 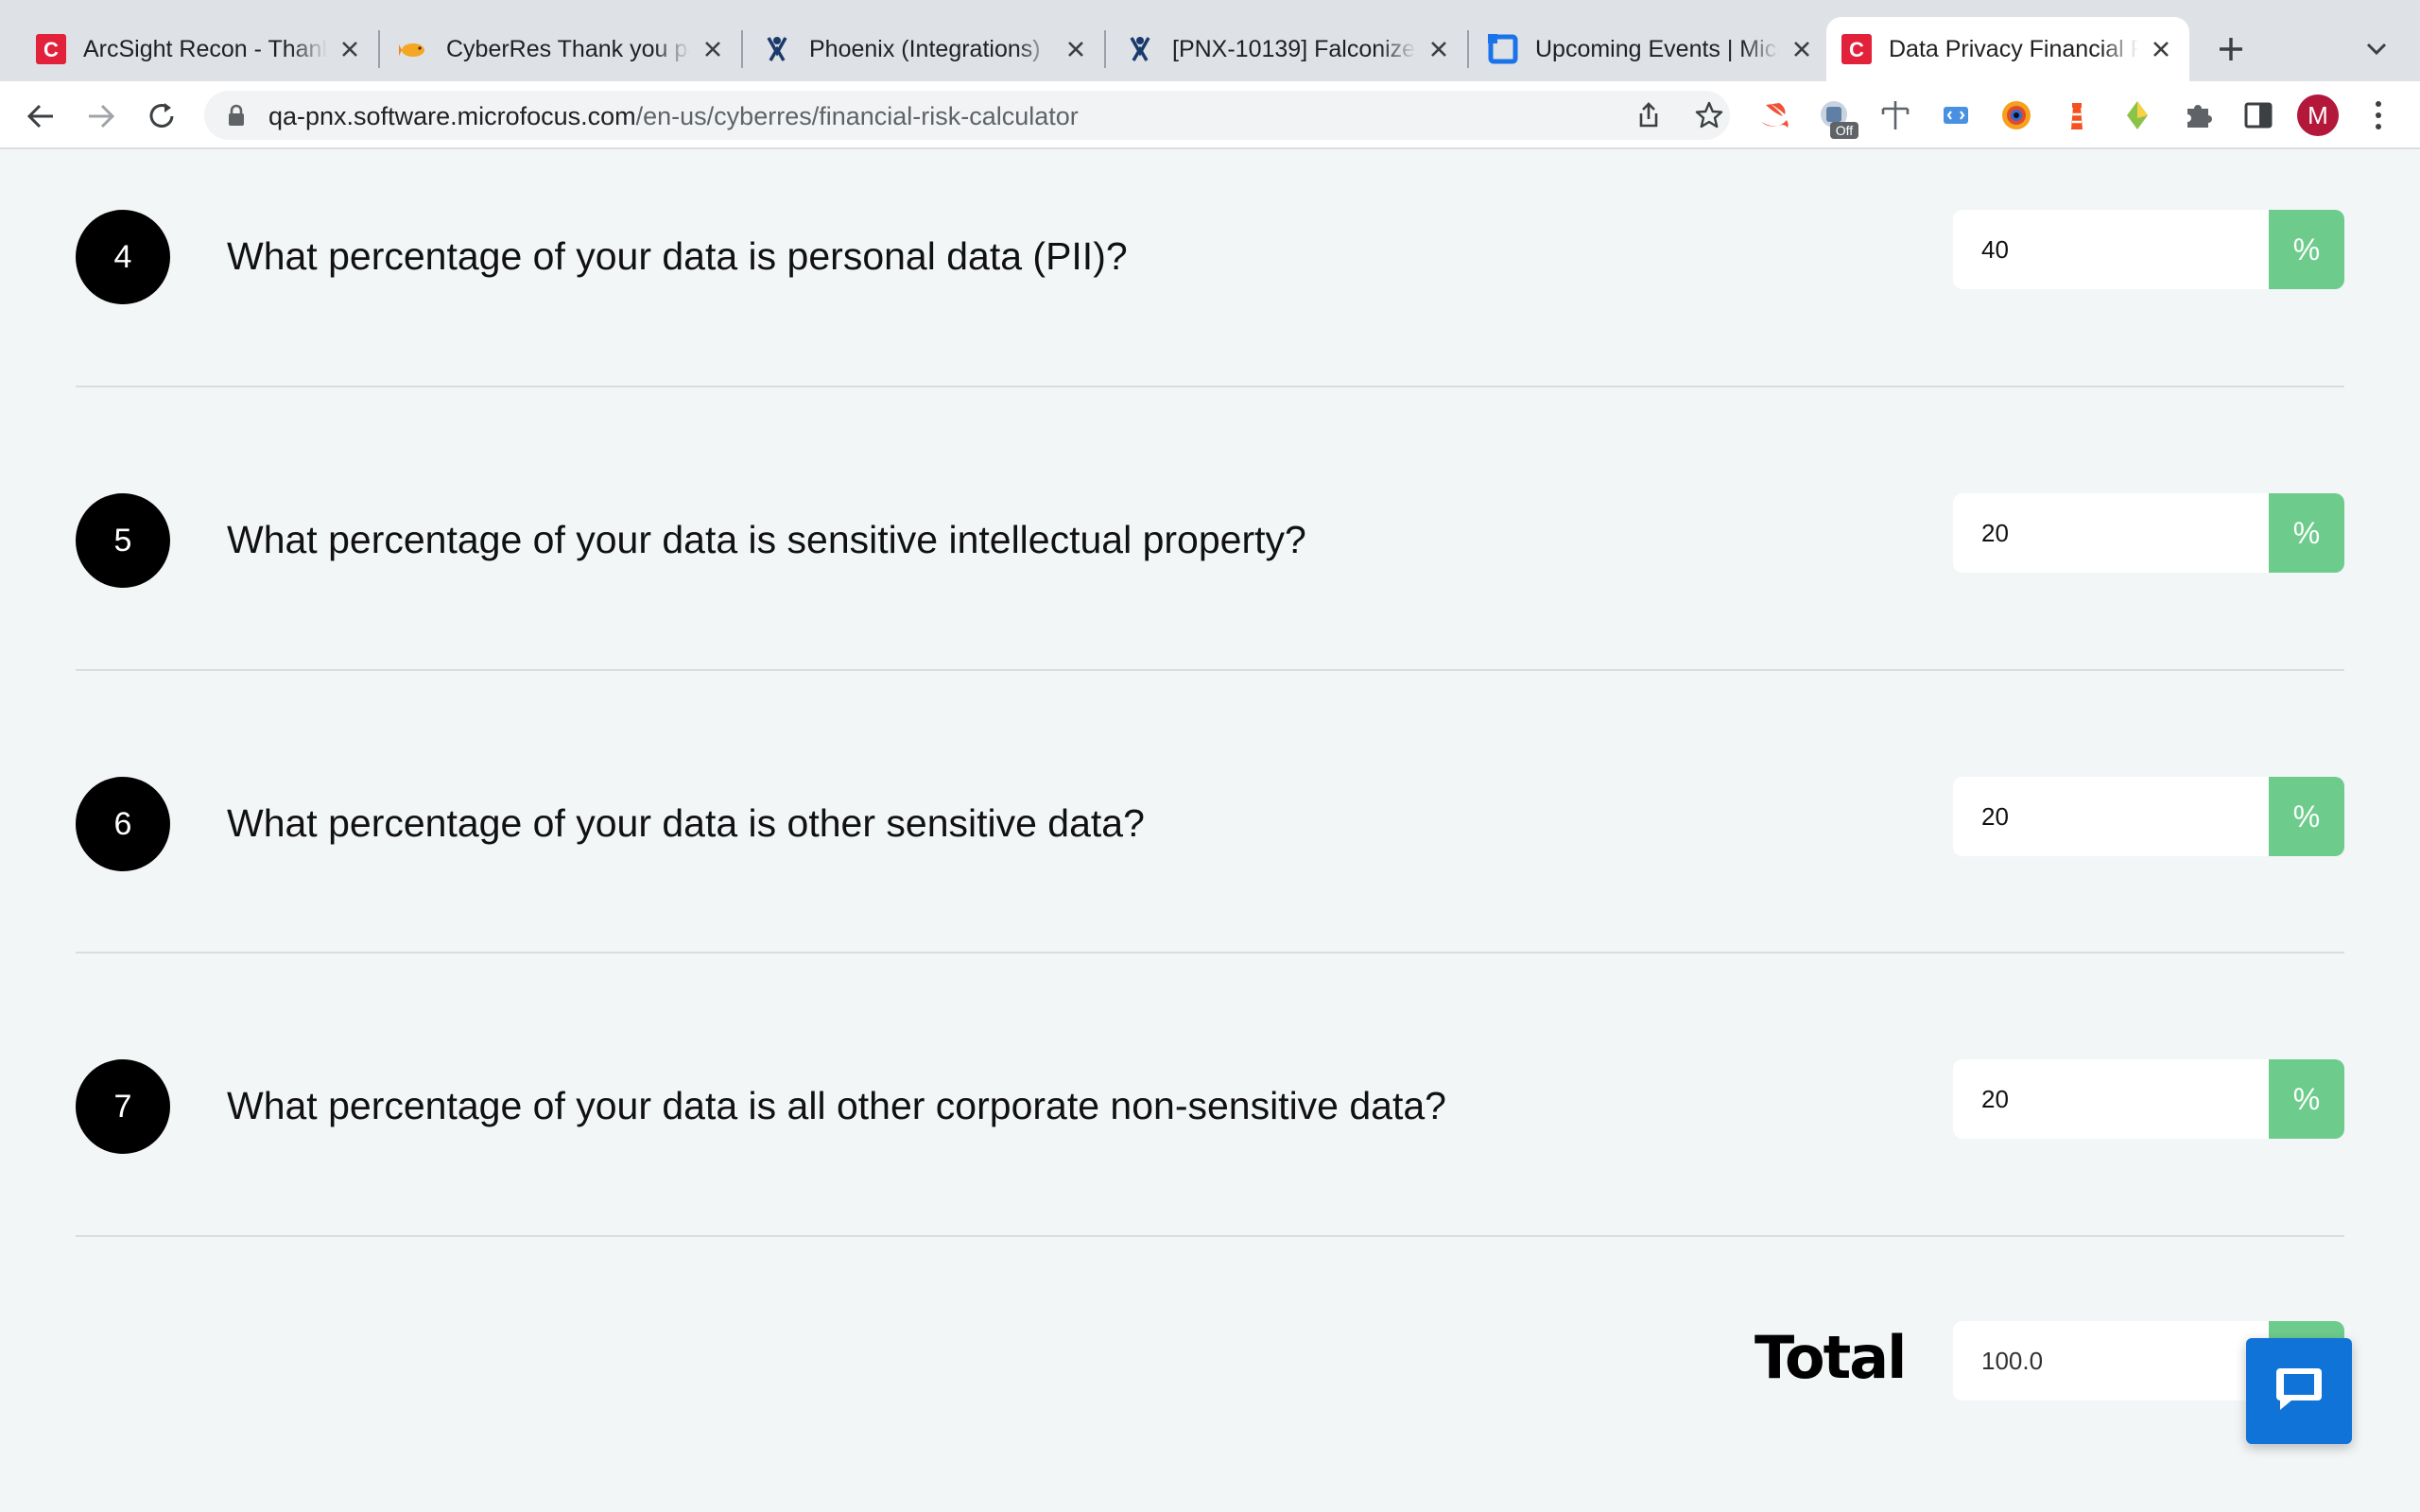 I want to click on lighthouse-extension-icon, so click(x=2077, y=115).